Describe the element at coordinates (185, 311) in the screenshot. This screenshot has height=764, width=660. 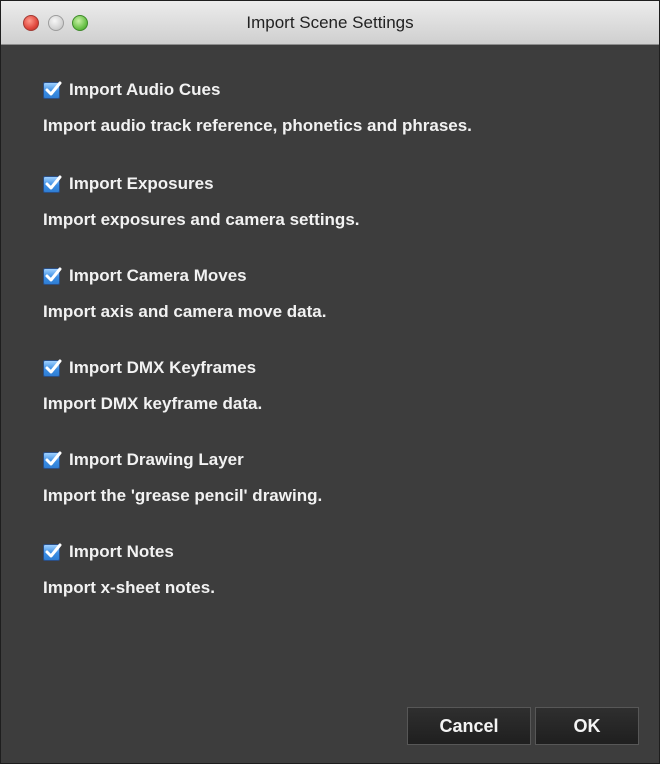
I see `option-description: Import axis and camera move data.` at that location.